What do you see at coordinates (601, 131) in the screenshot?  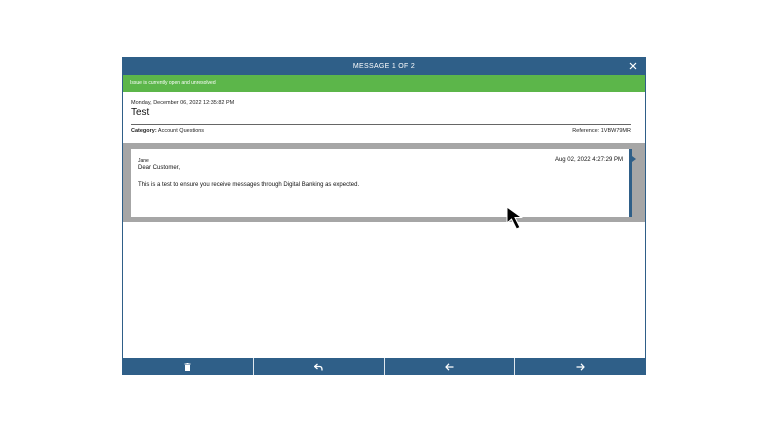 I see `message-reference: Reference: 1VBW79MR` at bounding box center [601, 131].